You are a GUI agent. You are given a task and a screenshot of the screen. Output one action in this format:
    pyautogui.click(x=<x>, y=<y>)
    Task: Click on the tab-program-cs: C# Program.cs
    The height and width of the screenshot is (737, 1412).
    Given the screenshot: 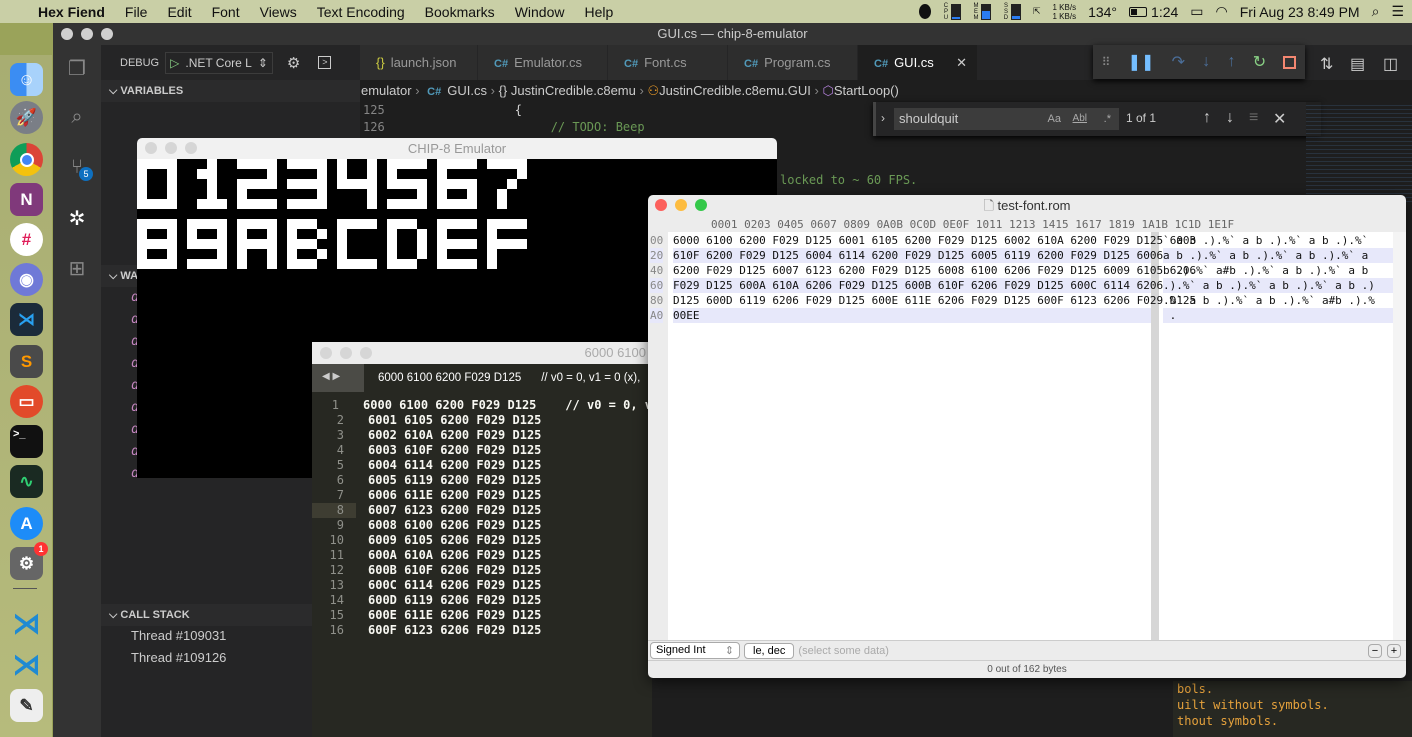 What is the action you would take?
    pyautogui.click(x=793, y=62)
    